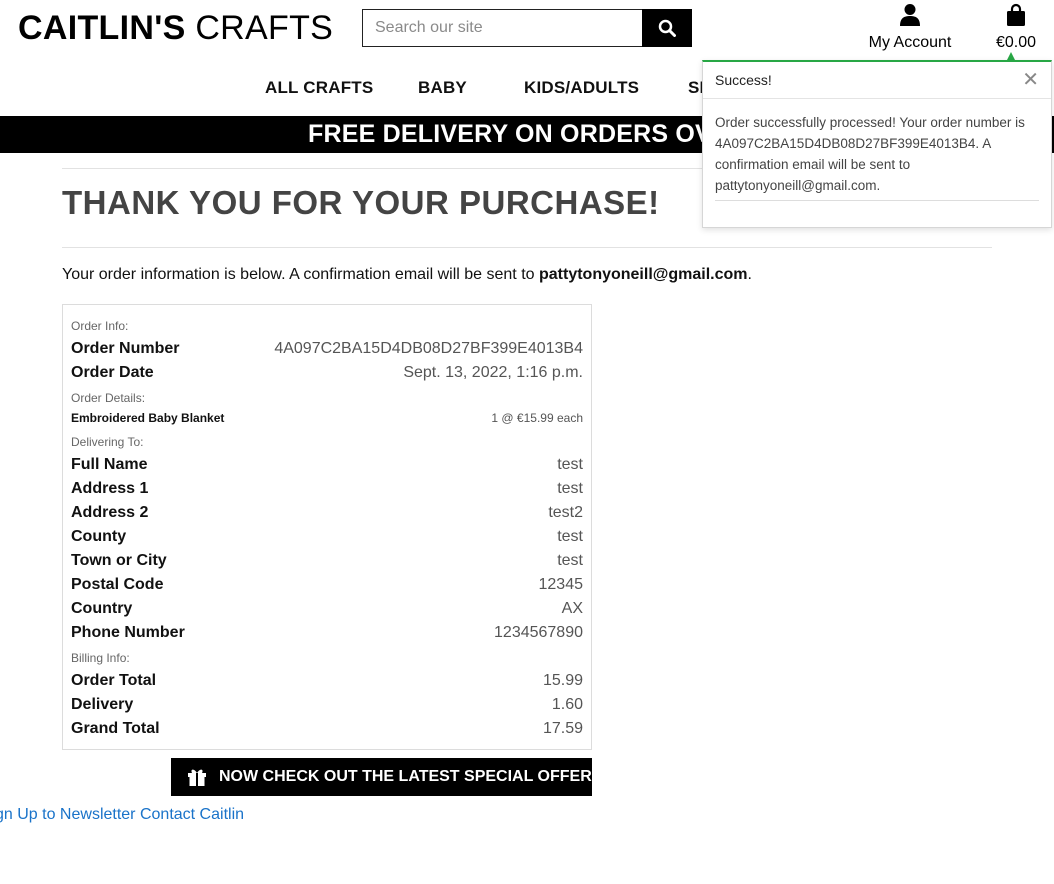 The width and height of the screenshot is (1054, 884). I want to click on my-account-link: My Account, so click(910, 27).